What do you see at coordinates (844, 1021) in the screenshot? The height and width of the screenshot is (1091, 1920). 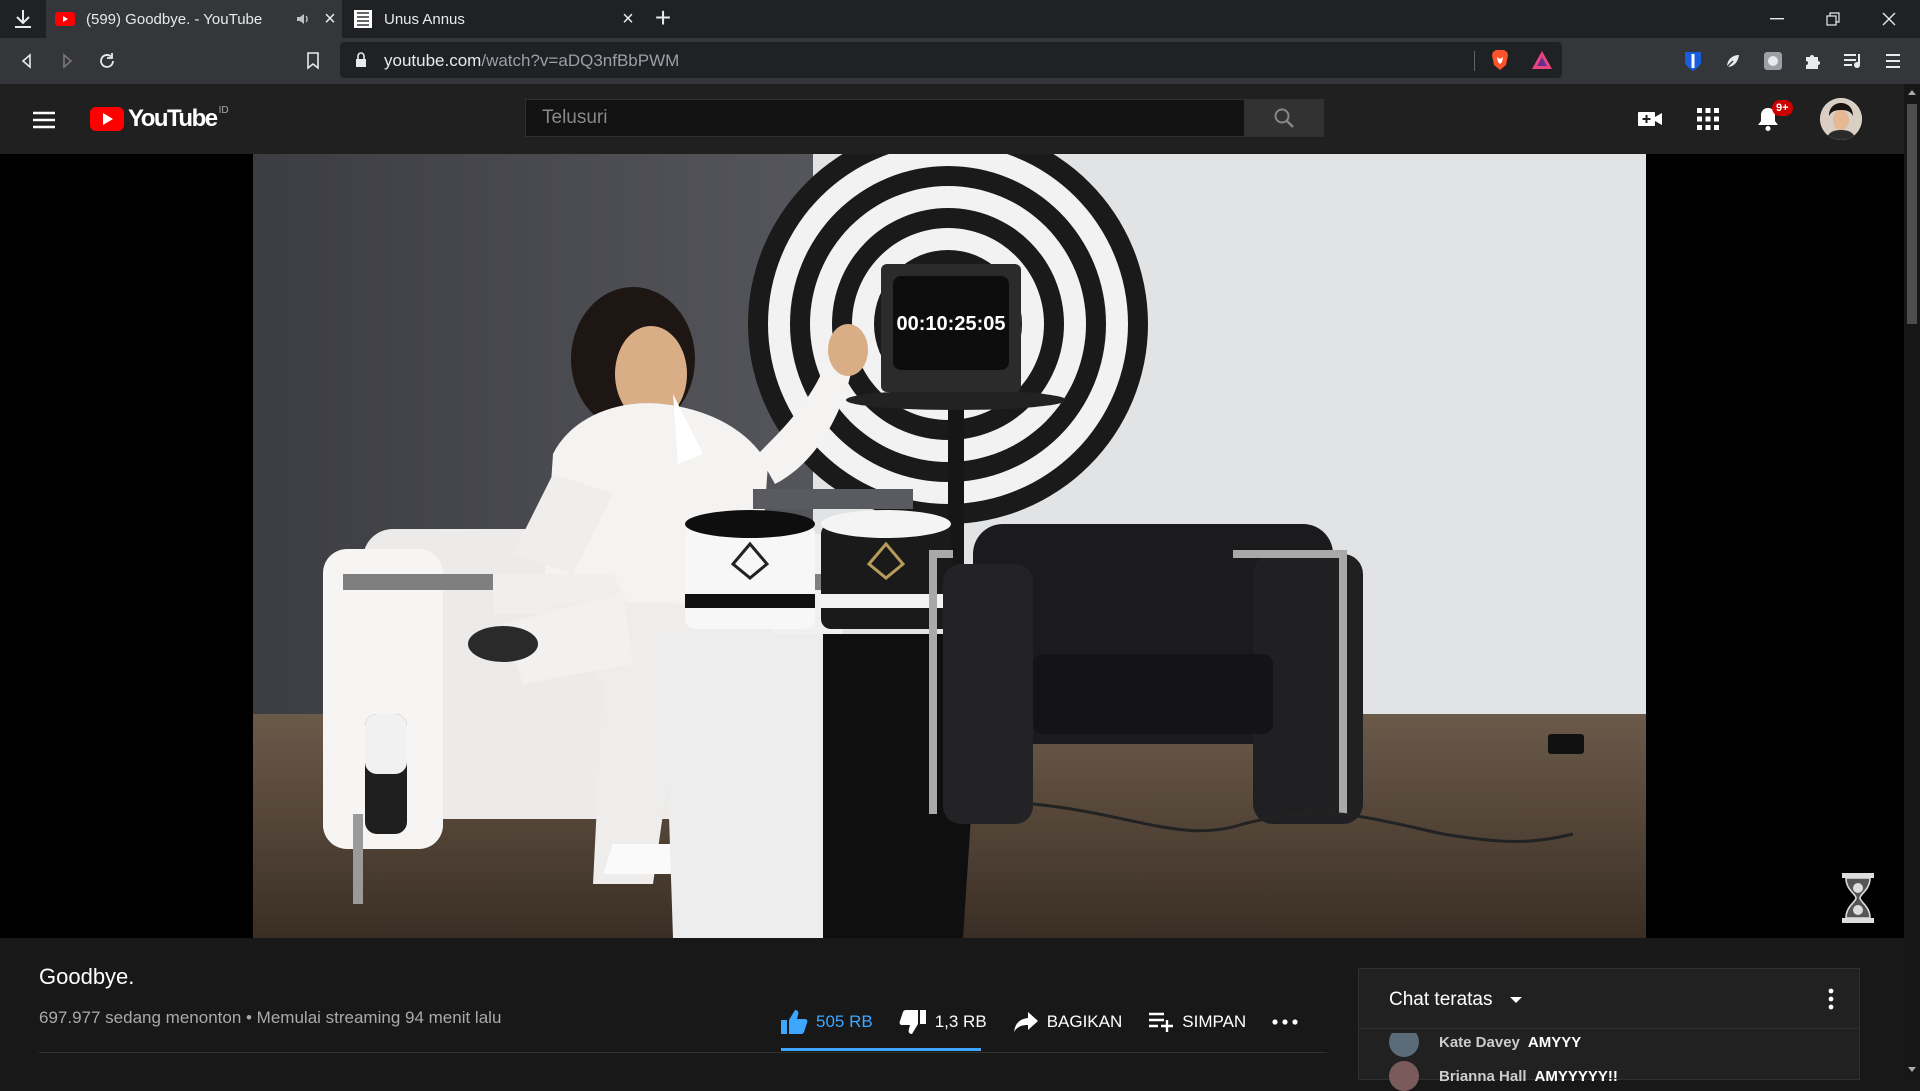 I see `like-count: 505 RB` at bounding box center [844, 1021].